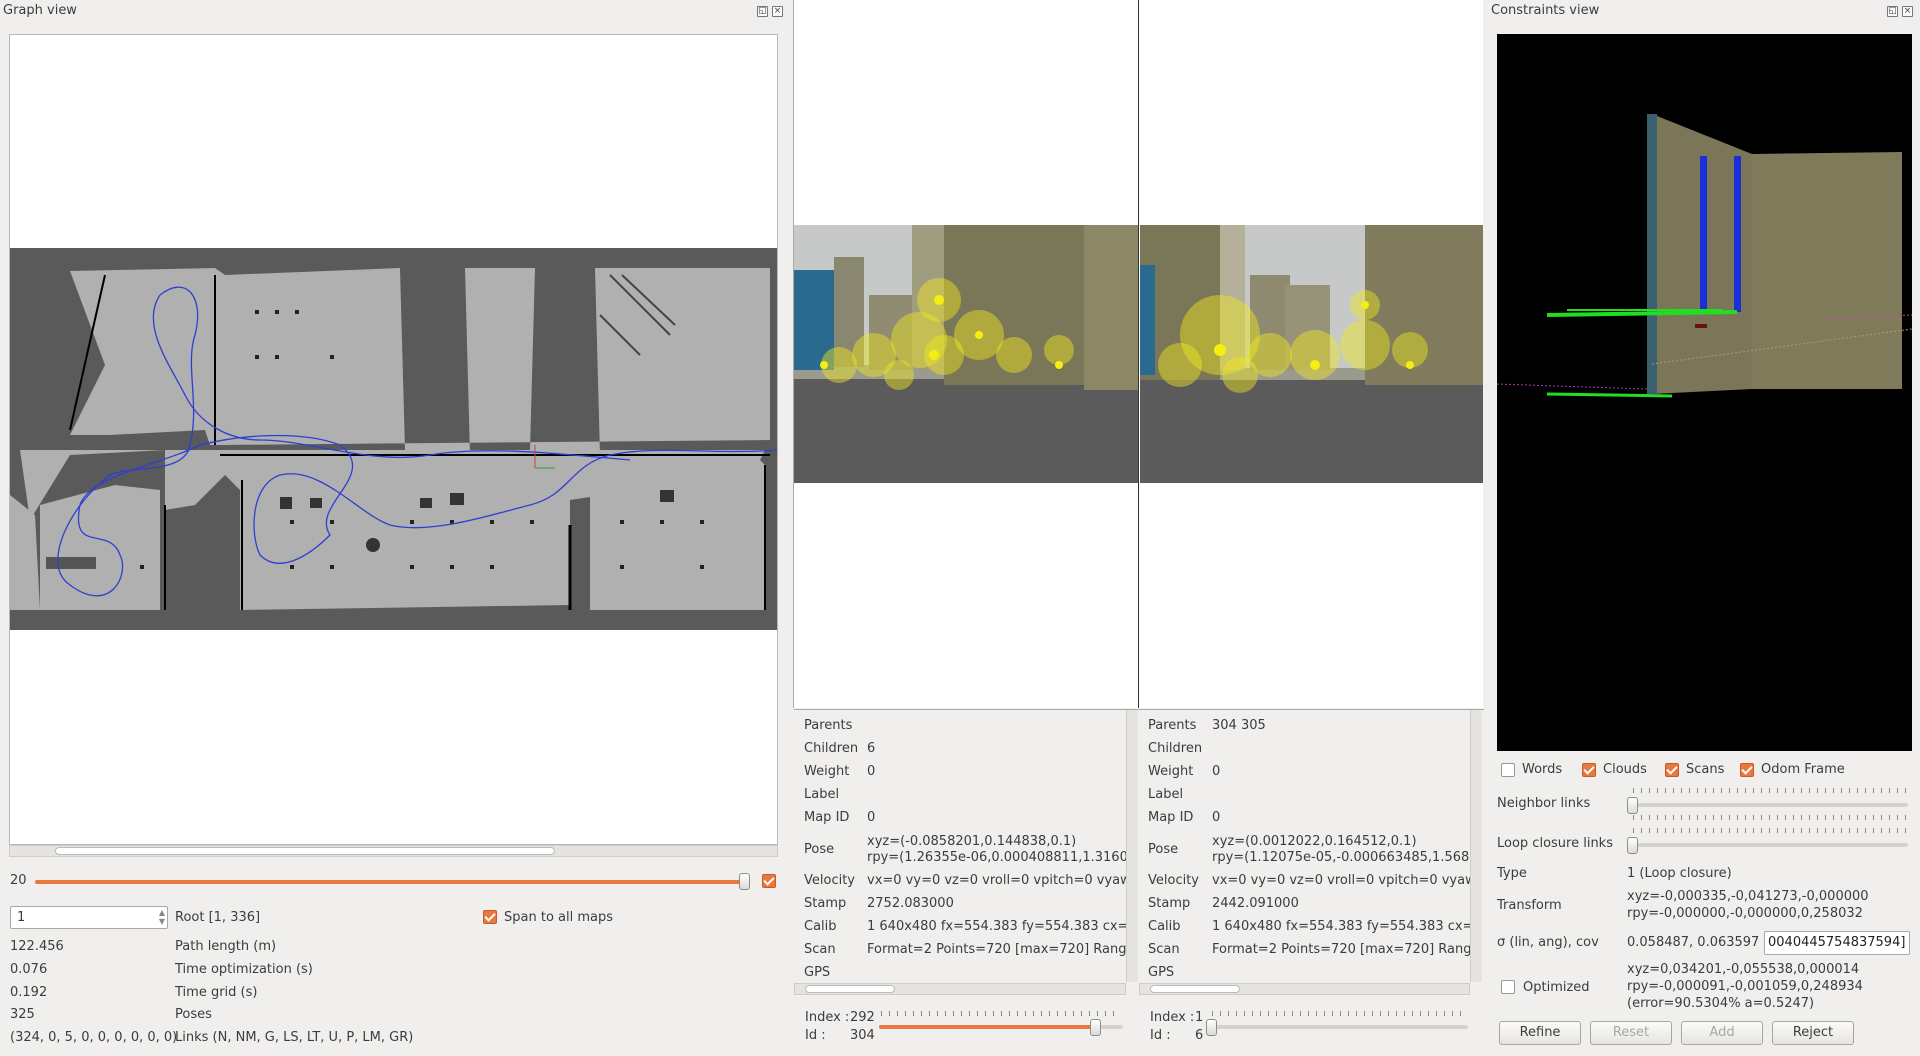  What do you see at coordinates (1555, 843) in the screenshot?
I see `loop-closure-links-label: Loop closure links` at bounding box center [1555, 843].